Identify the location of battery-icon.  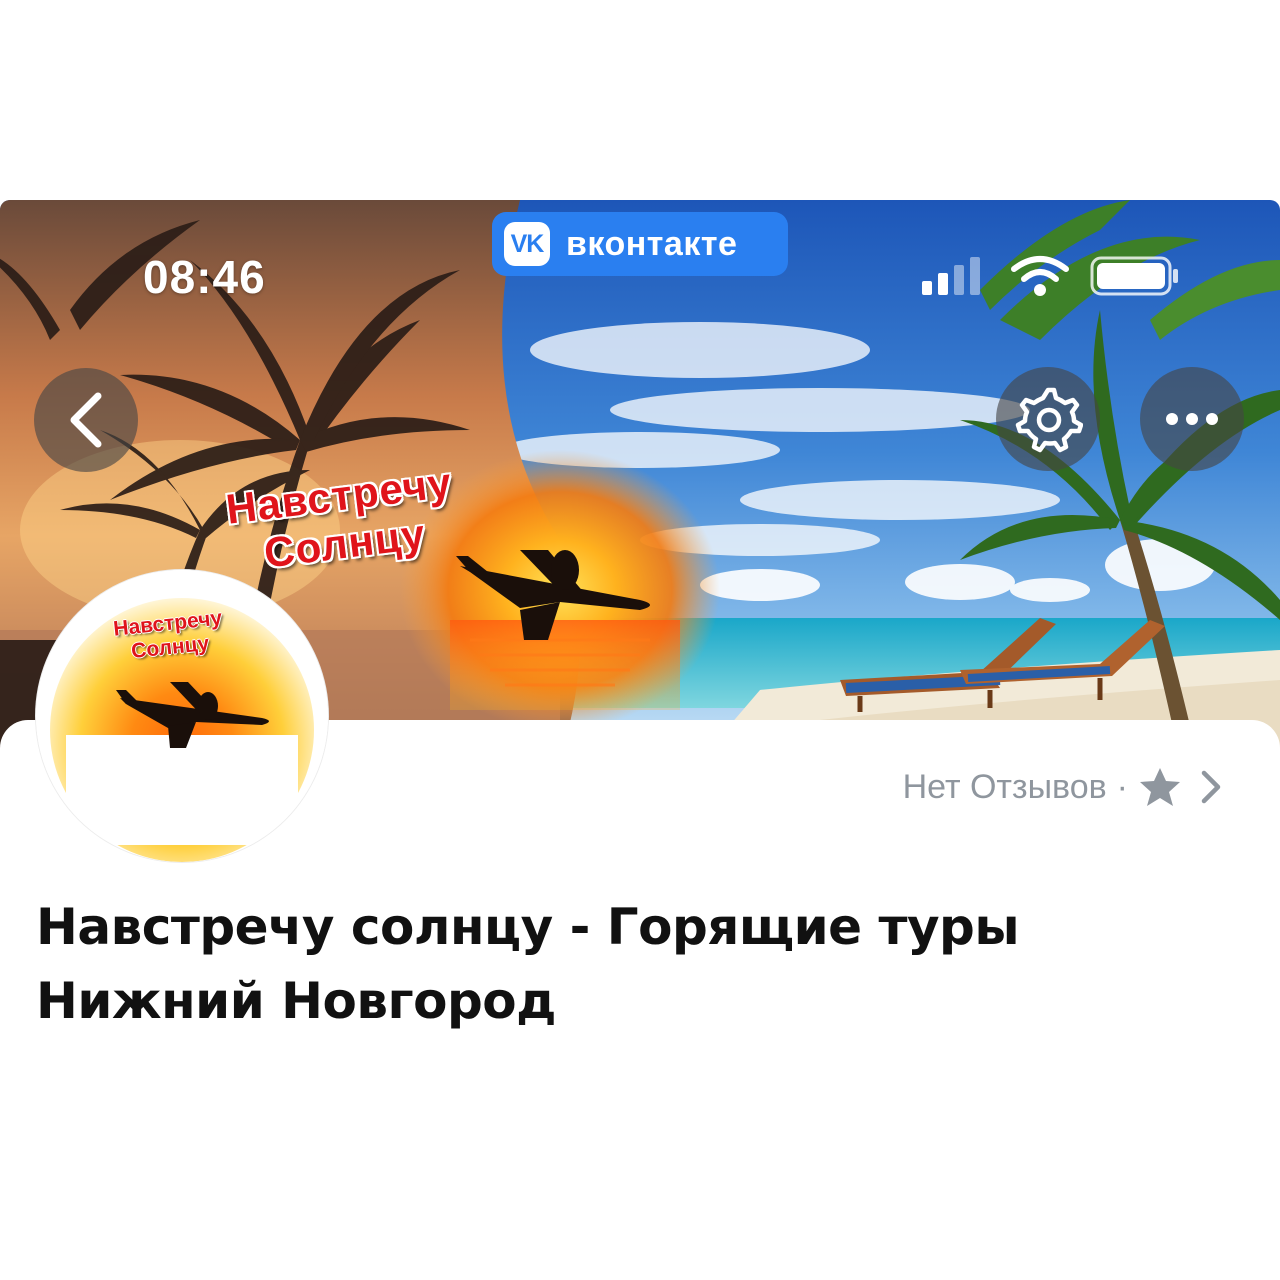
(1134, 276).